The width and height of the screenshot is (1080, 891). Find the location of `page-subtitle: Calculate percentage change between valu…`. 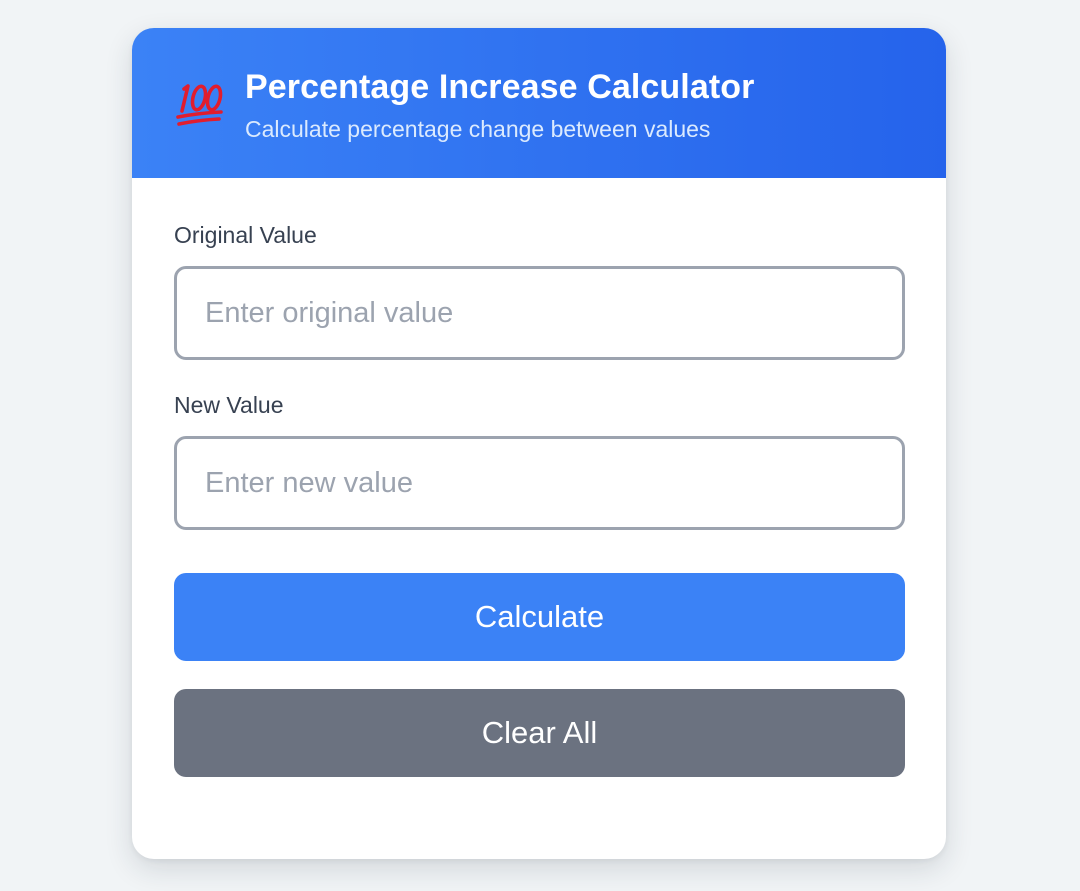

page-subtitle: Calculate percentage change between valu… is located at coordinates (478, 129).